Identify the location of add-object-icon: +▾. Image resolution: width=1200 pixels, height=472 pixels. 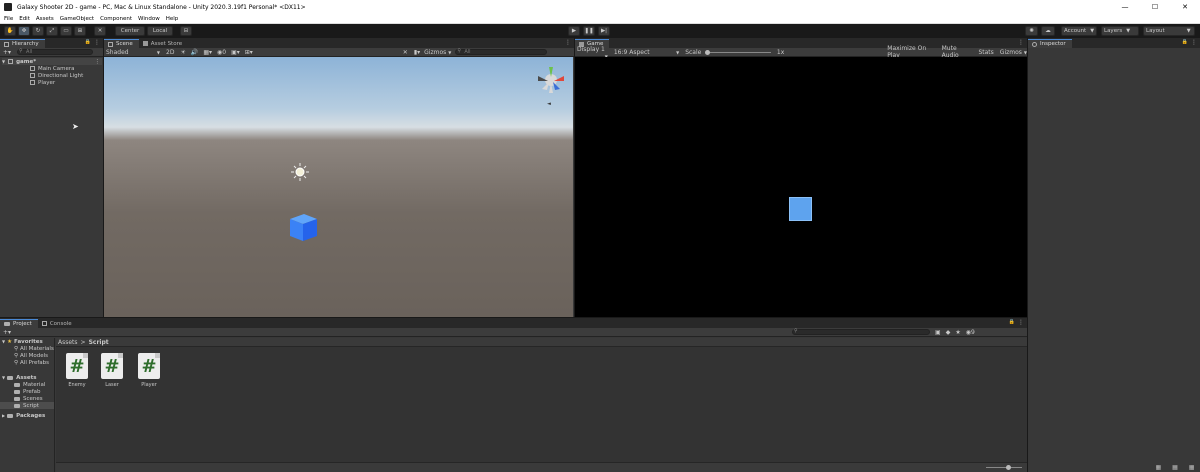
(7, 52).